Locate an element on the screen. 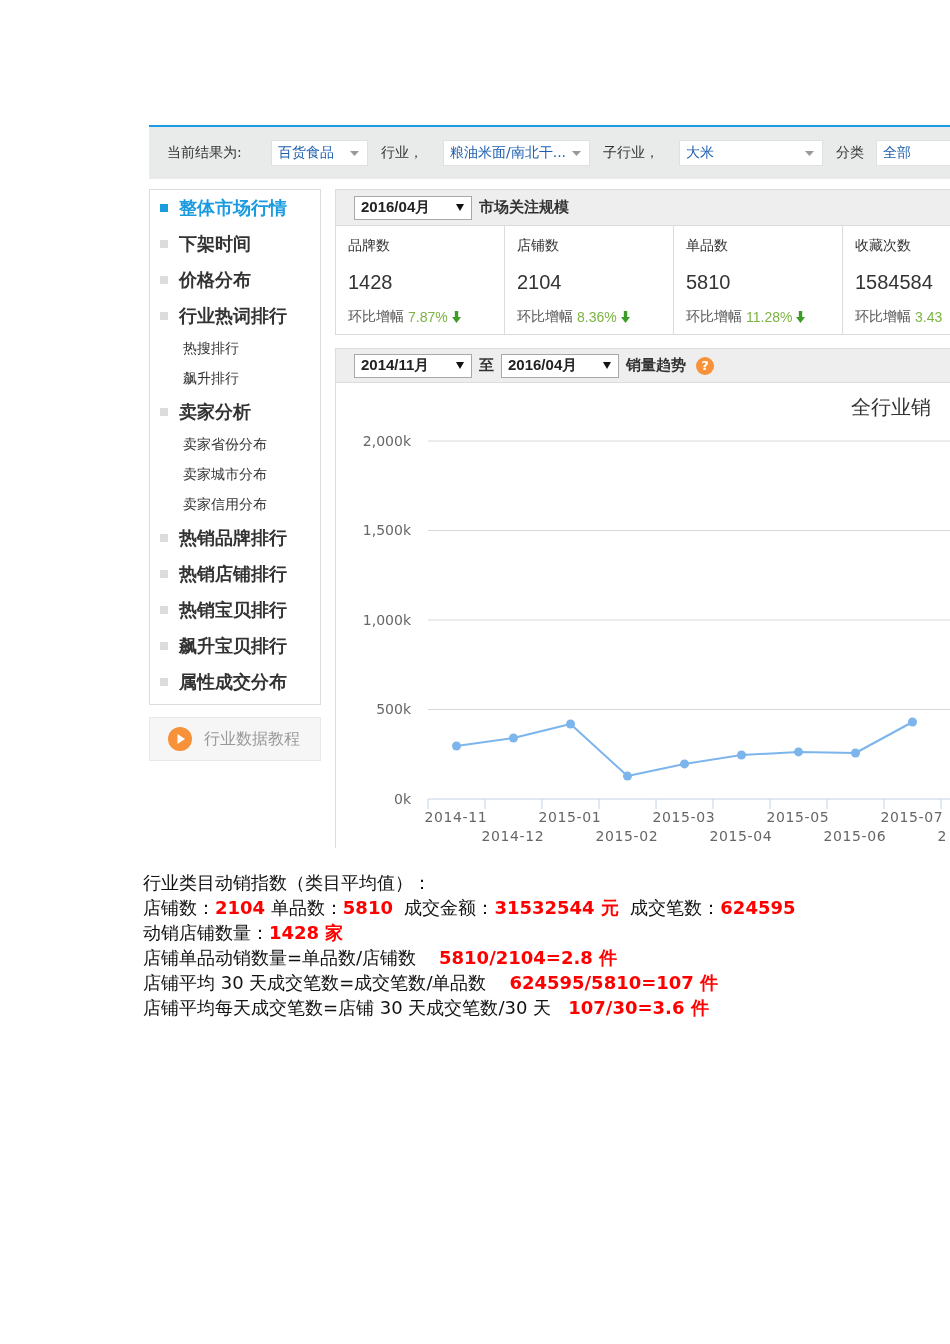 This screenshot has height=1344, width=950. filter-label: 分类 is located at coordinates (851, 153).